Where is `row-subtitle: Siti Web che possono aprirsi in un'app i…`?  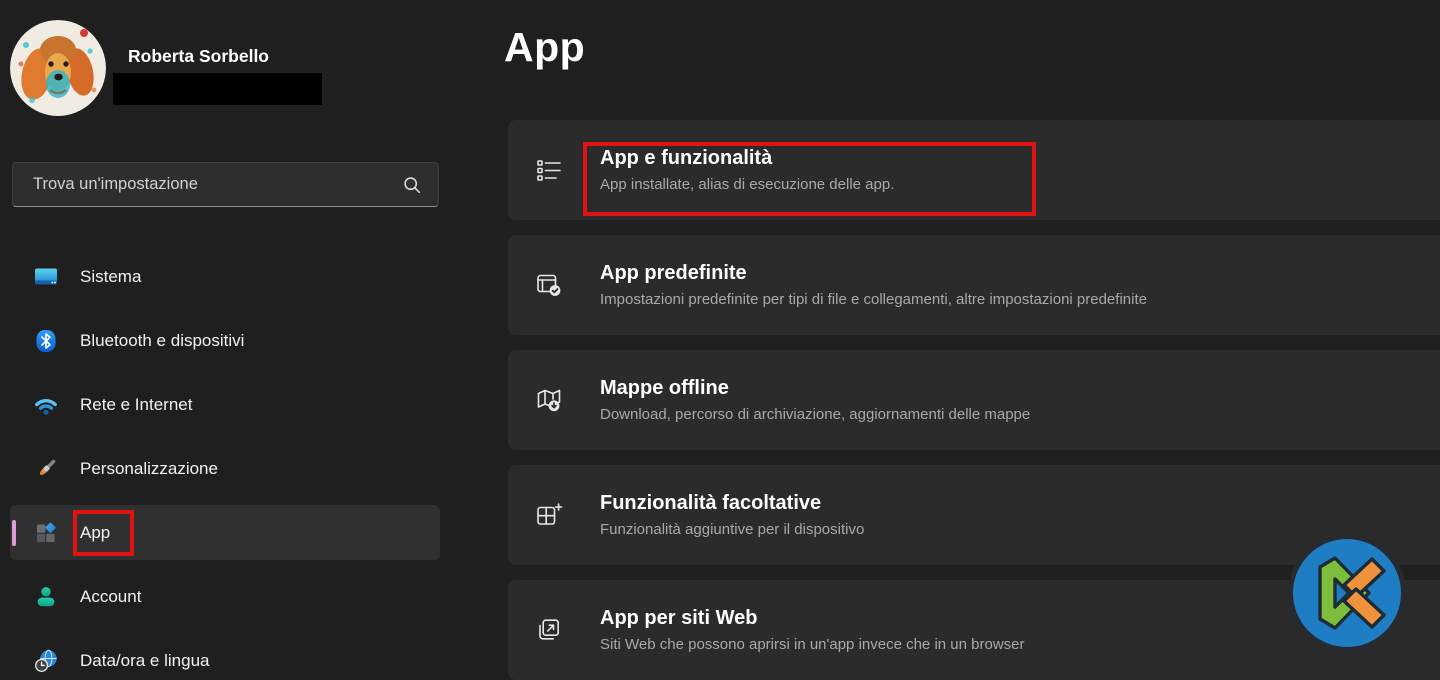 row-subtitle: Siti Web che possono aprirsi in un'app i… is located at coordinates (812, 644).